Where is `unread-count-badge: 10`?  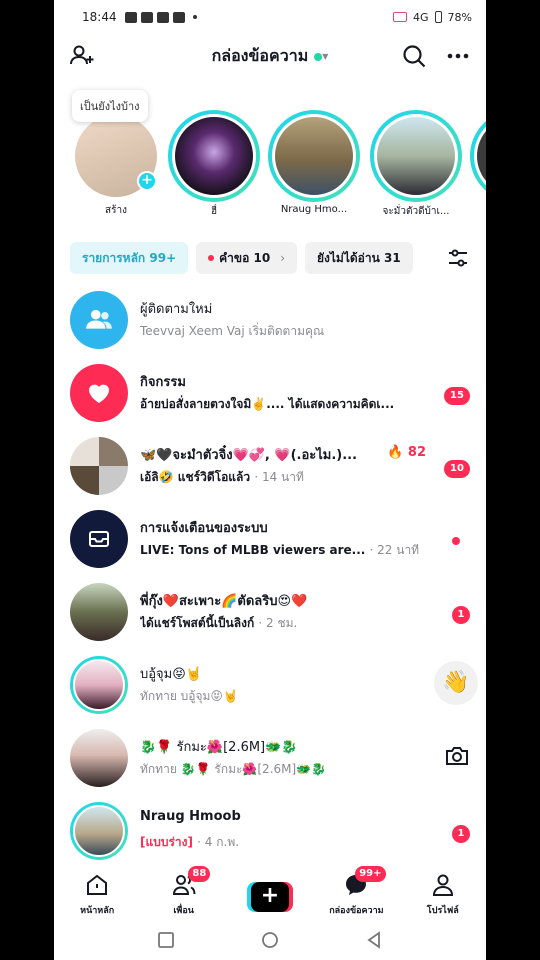 unread-count-badge: 10 is located at coordinates (457, 469).